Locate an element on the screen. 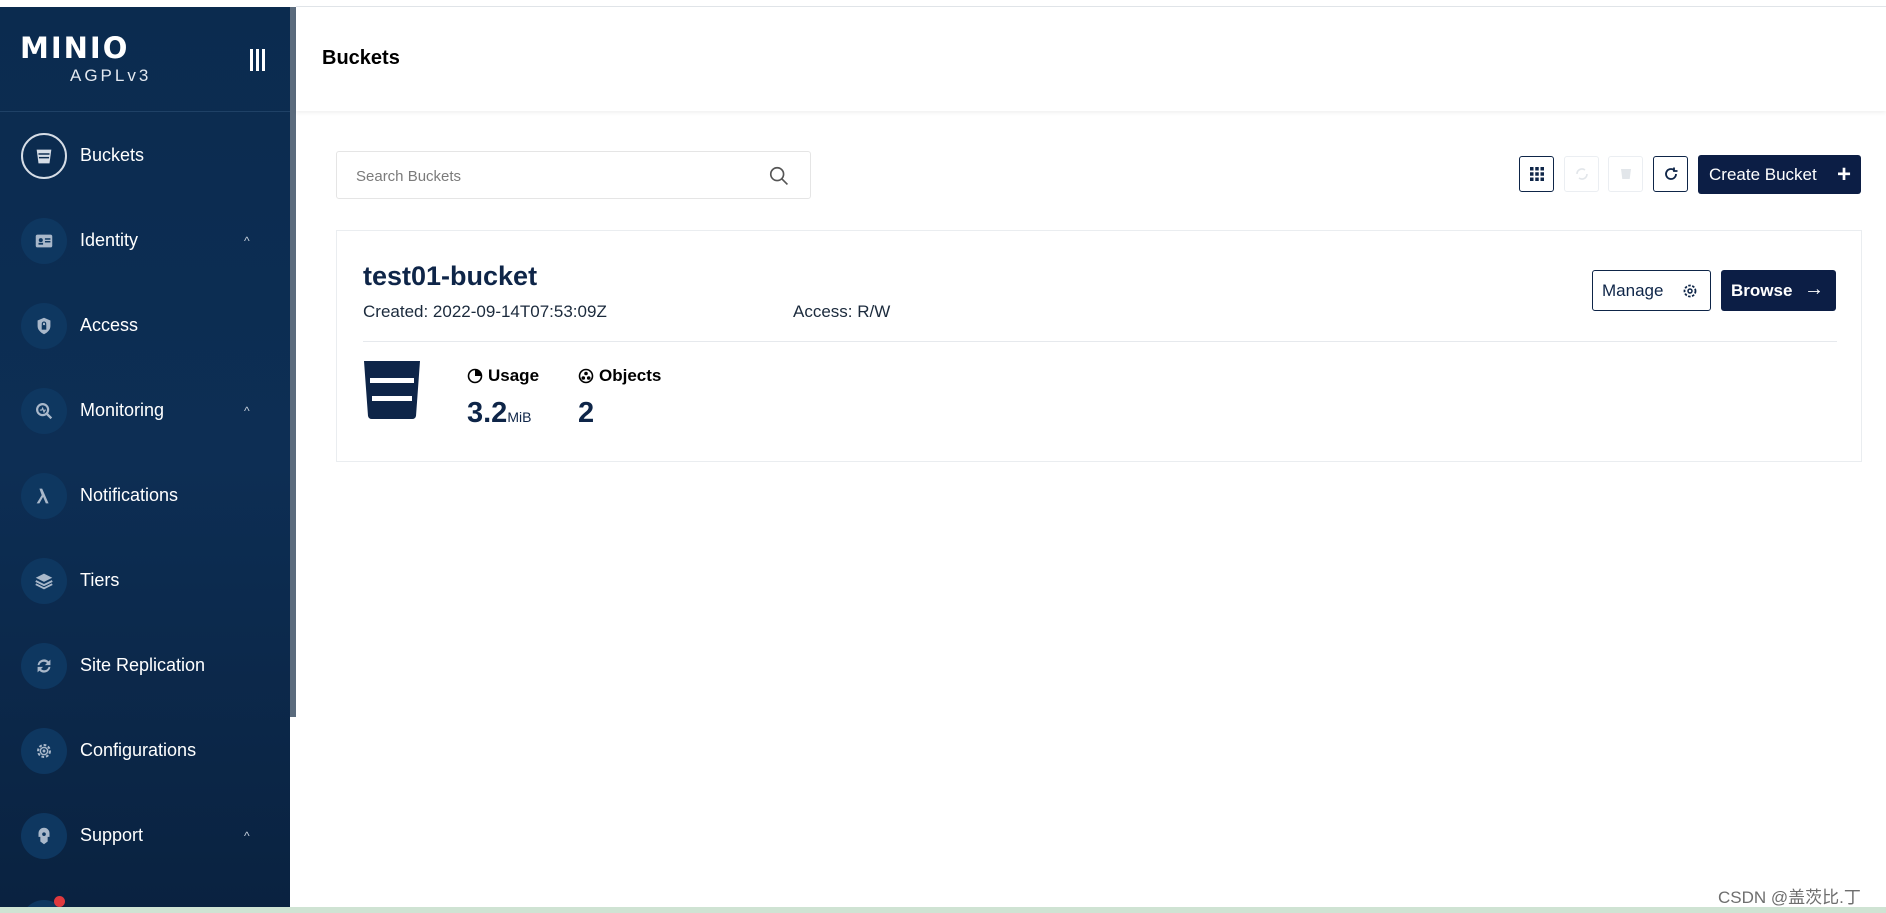  lambda-icon is located at coordinates (44, 495).